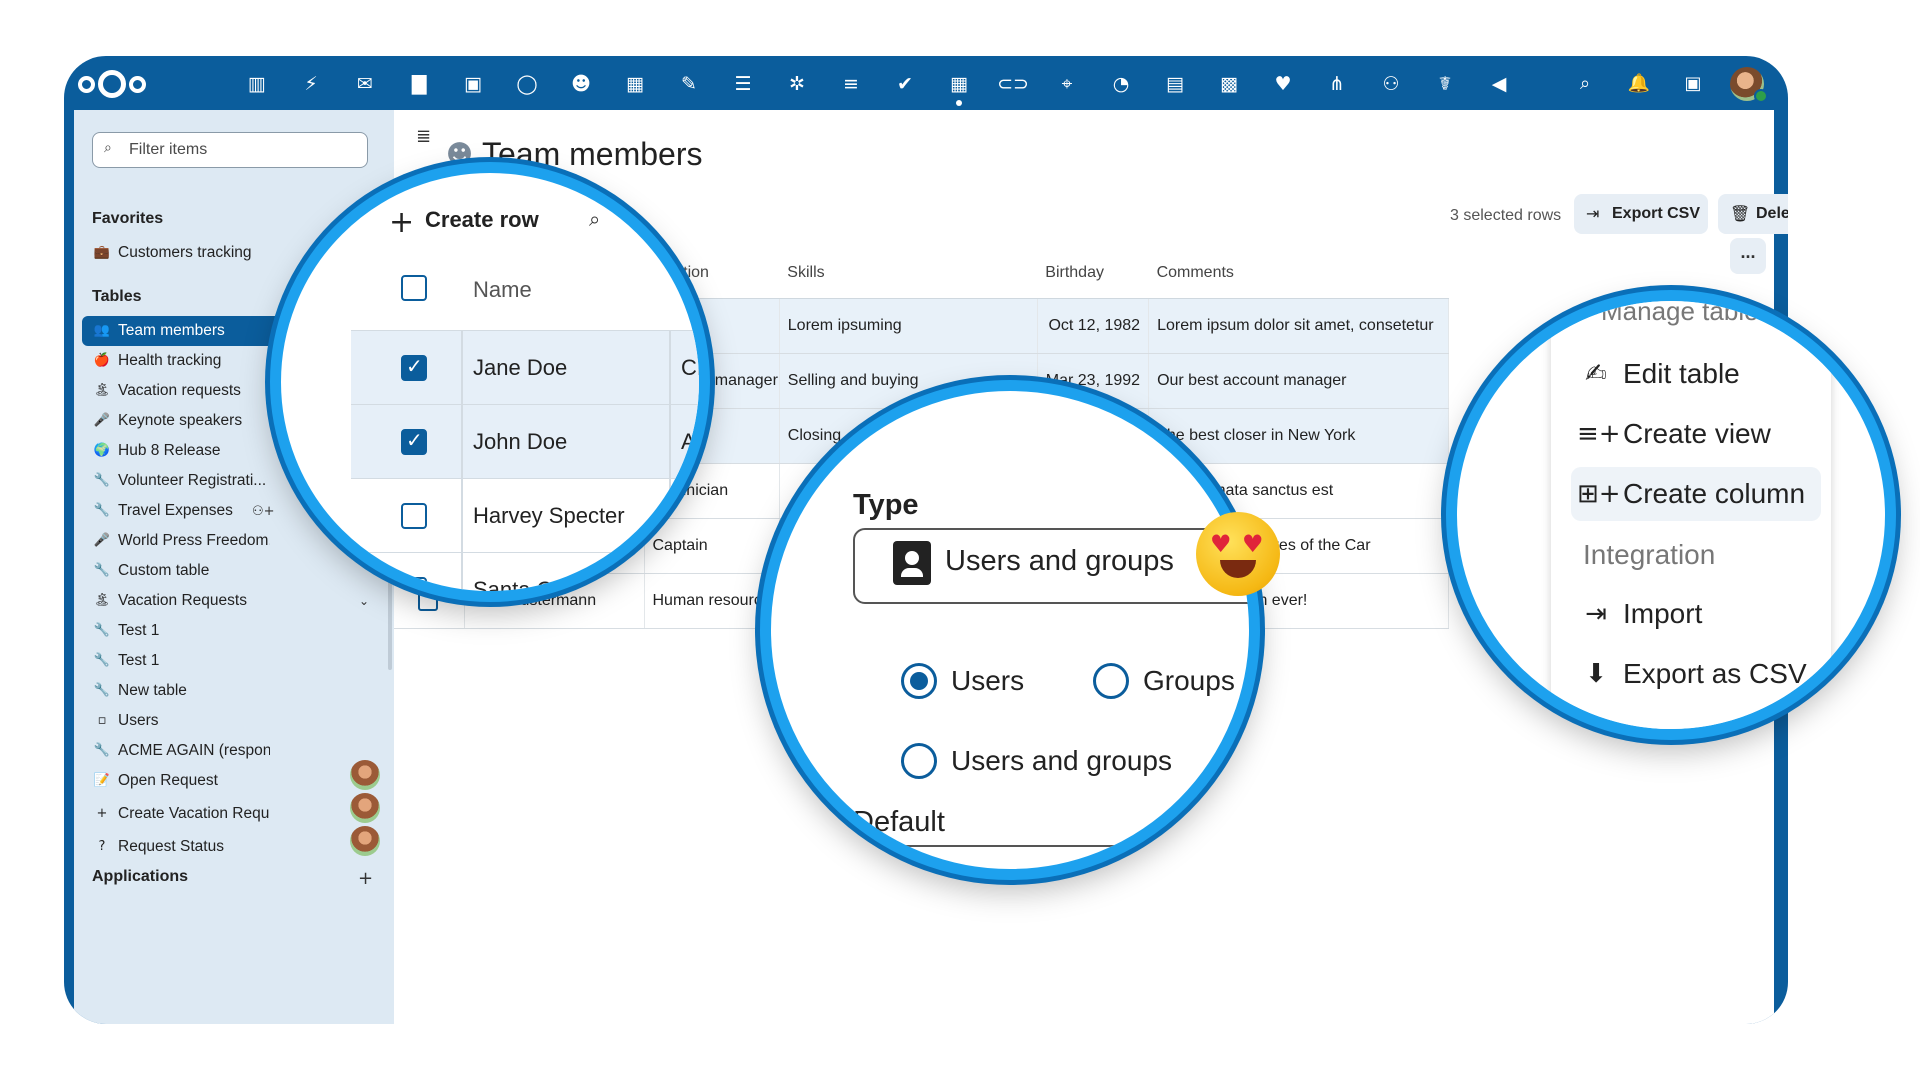 The height and width of the screenshot is (1080, 1920). What do you see at coordinates (959, 86) in the screenshot?
I see `tables-icon: ▦` at bounding box center [959, 86].